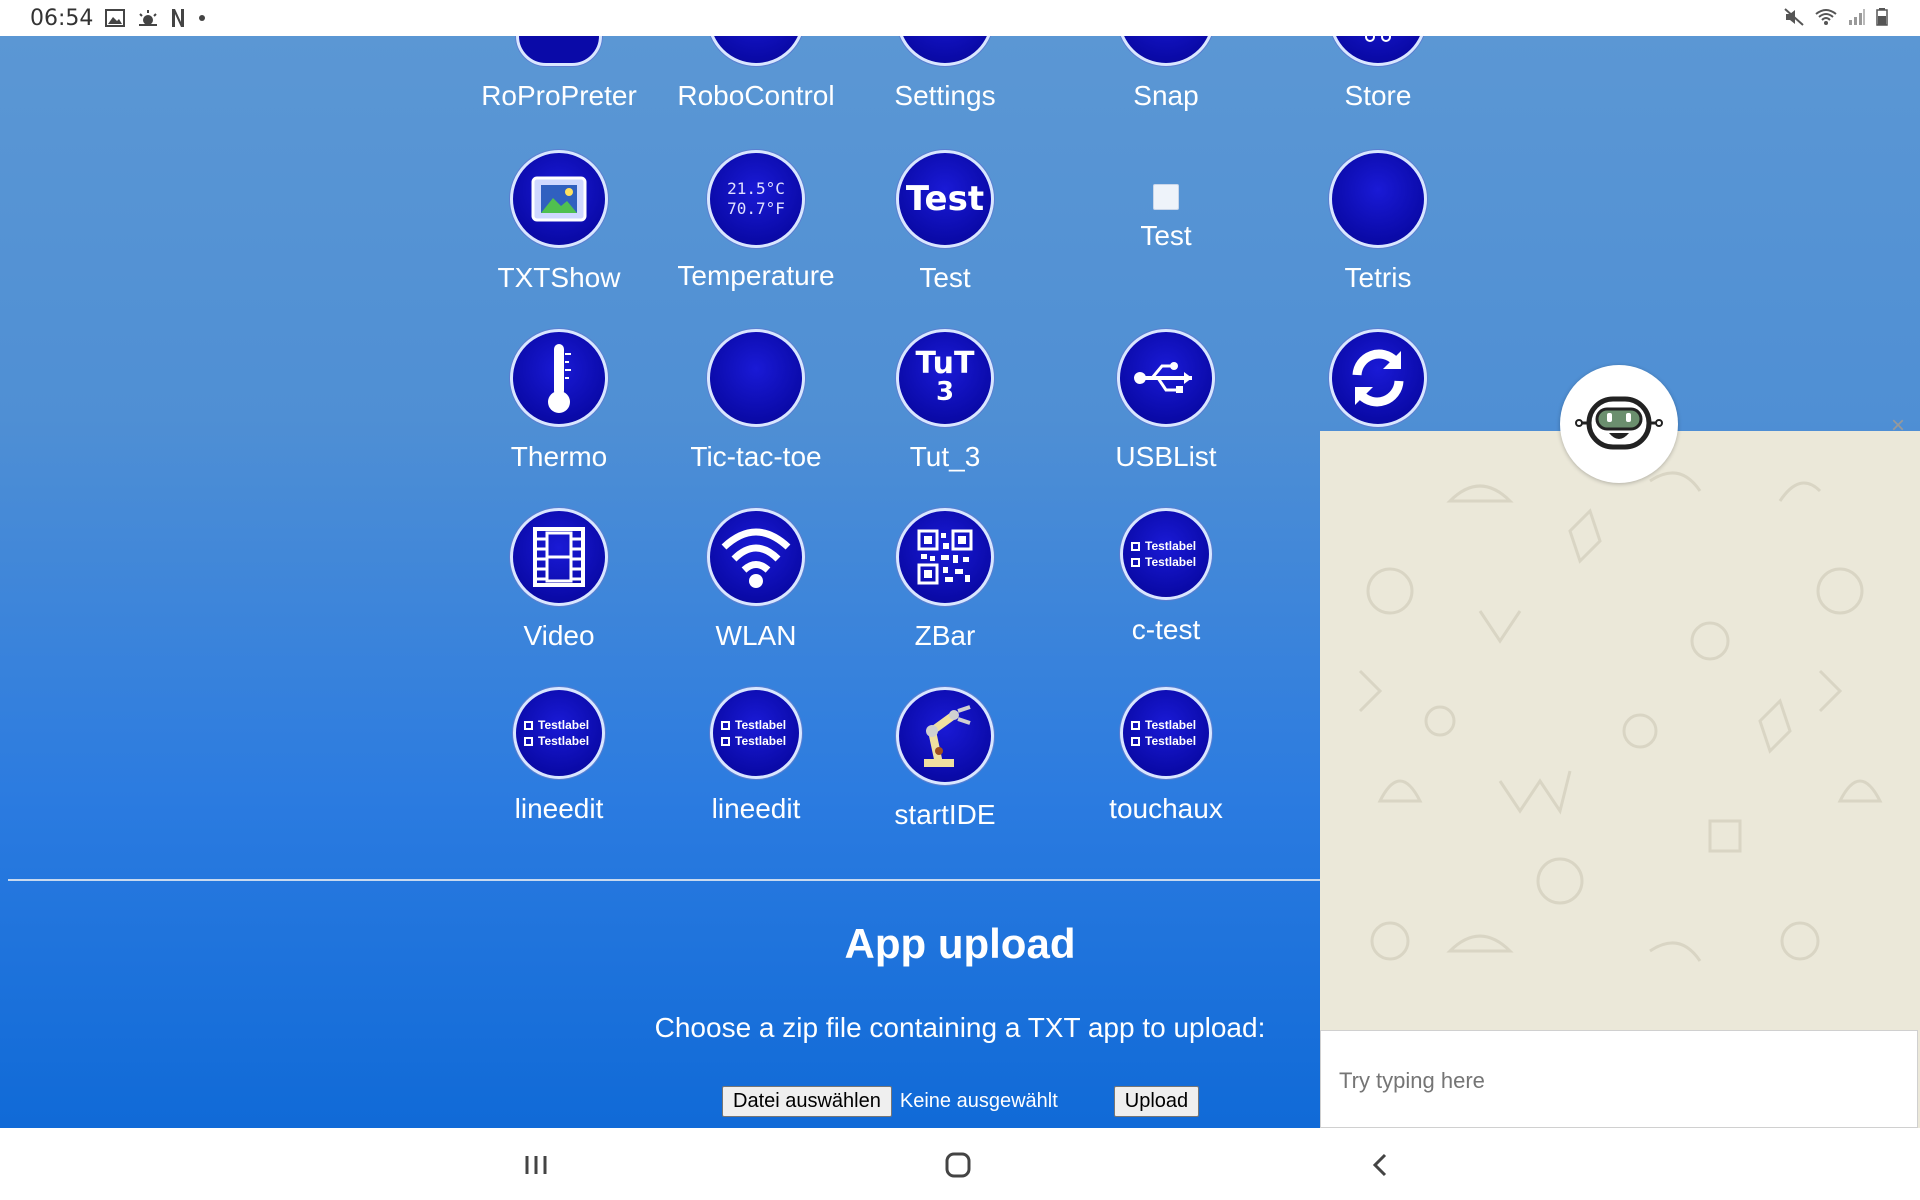  What do you see at coordinates (945, 277) in the screenshot?
I see `app-label: Test` at bounding box center [945, 277].